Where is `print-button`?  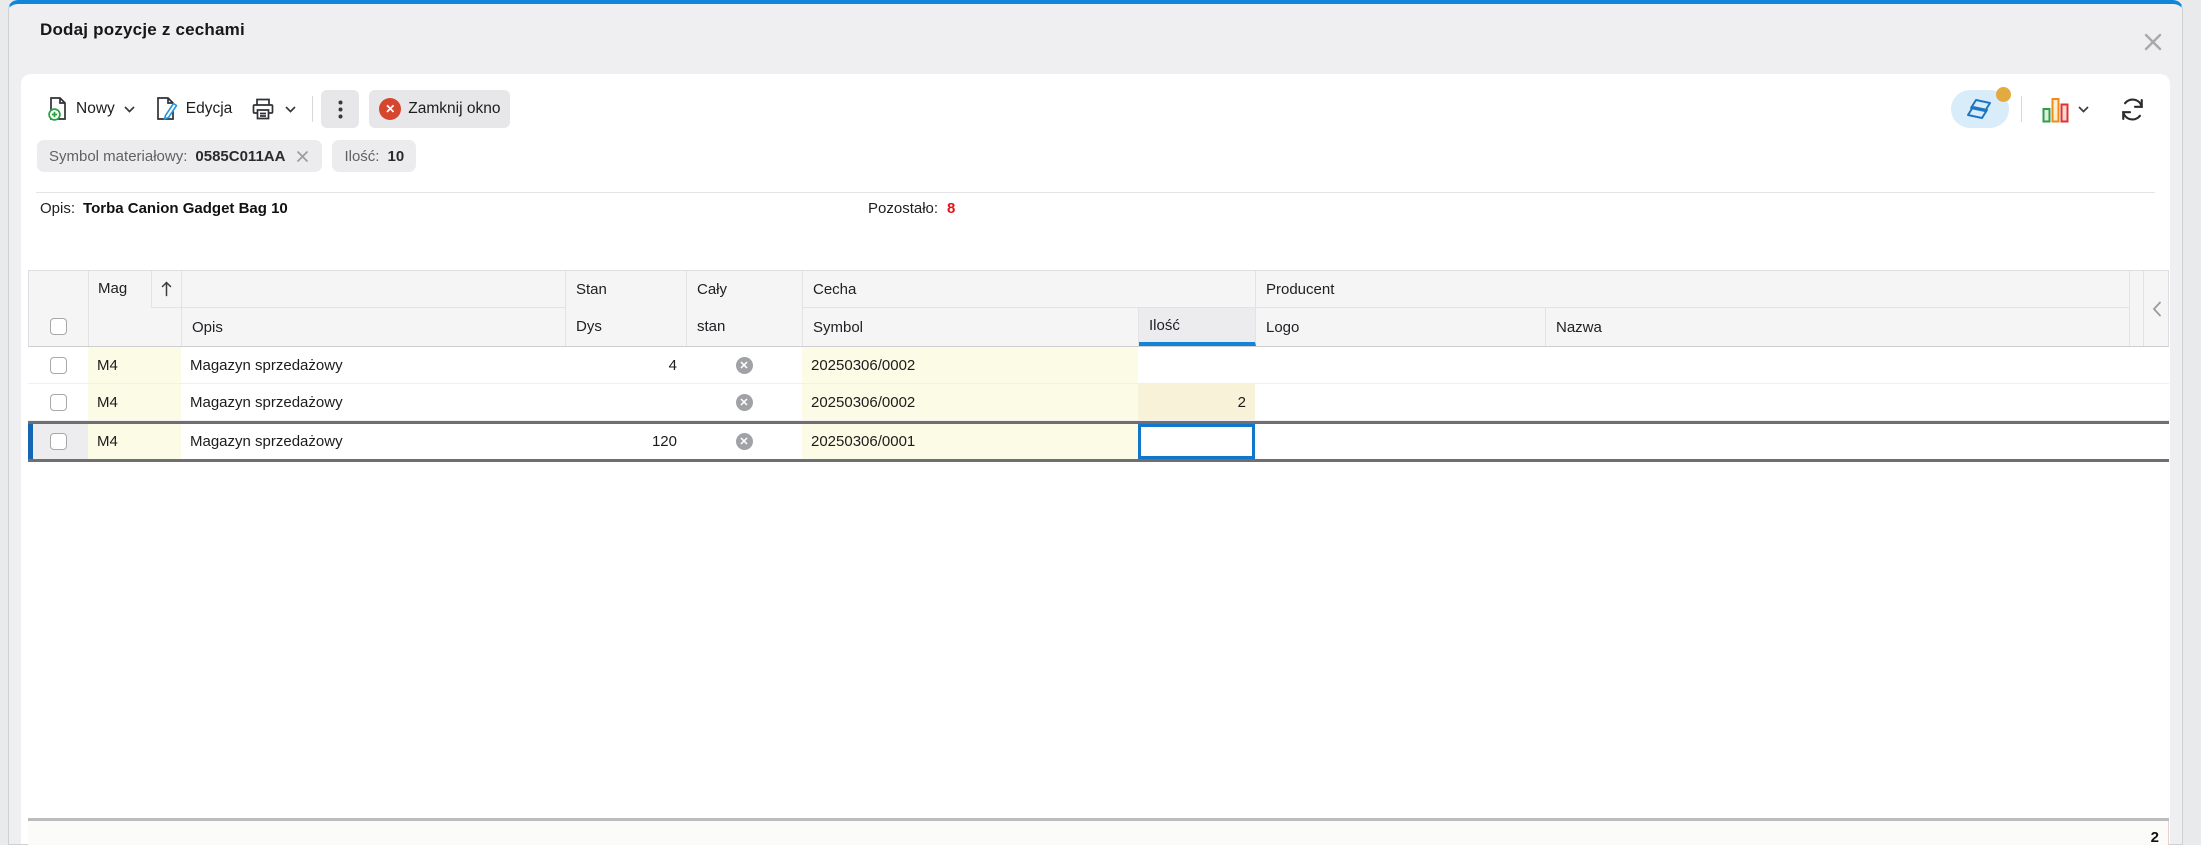
print-button is located at coordinates (273, 109).